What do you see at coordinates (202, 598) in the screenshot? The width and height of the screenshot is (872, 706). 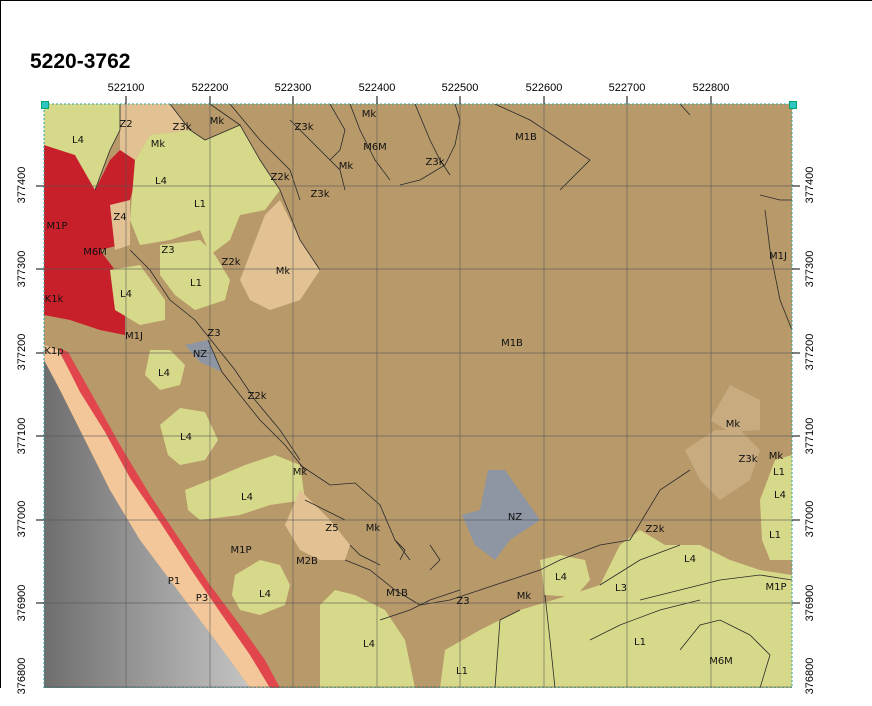 I see `polygon-label: P3` at bounding box center [202, 598].